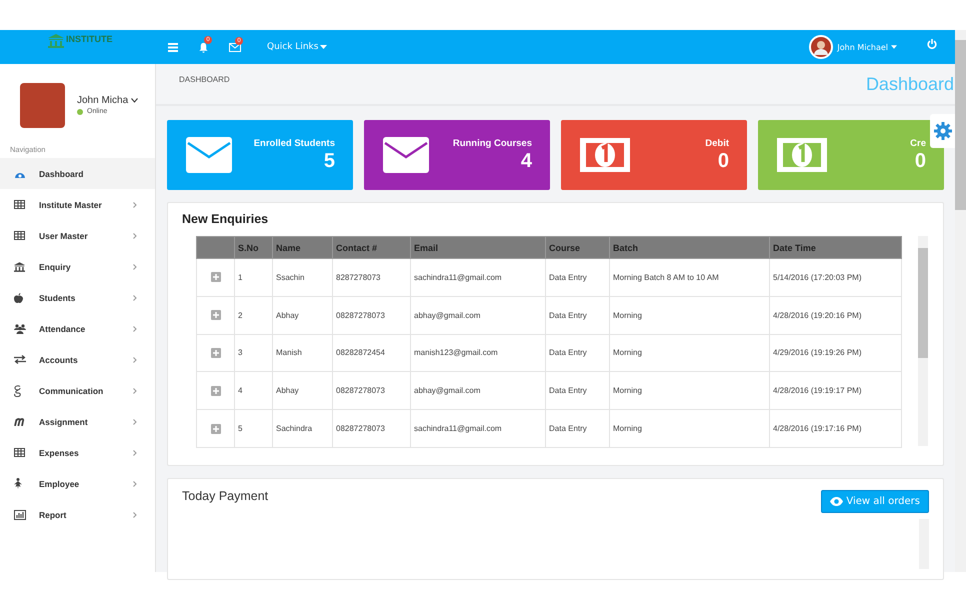  Describe the element at coordinates (302, 247) in the screenshot. I see `table-header-cell: Name` at that location.